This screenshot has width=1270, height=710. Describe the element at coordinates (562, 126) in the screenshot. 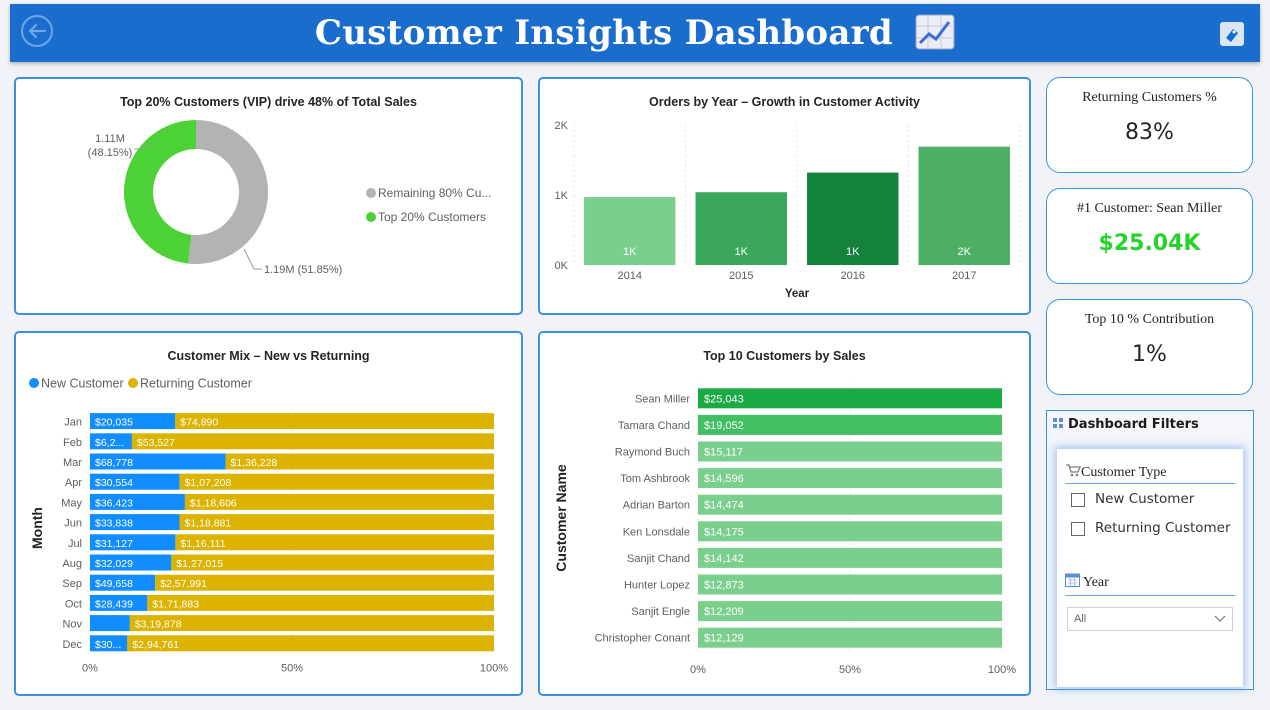

I see `orders-ytick-2: 2K` at that location.